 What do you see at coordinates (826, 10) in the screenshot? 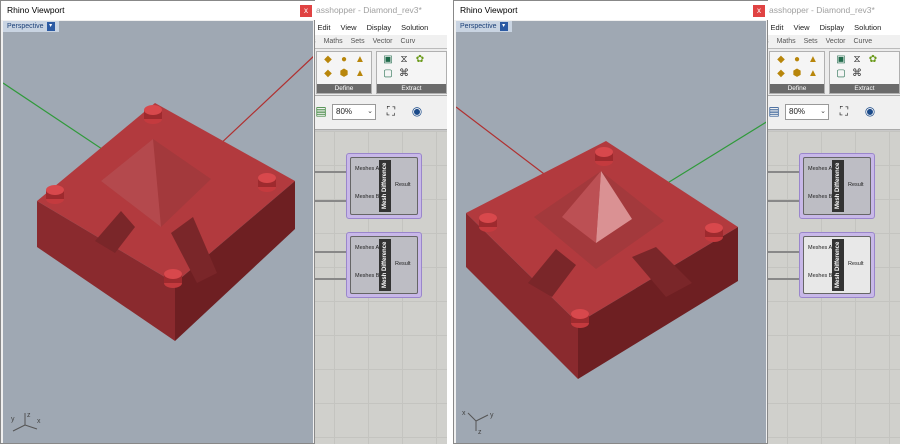
I see `grasshopper-title: asshopper - Diamond_rev3*` at bounding box center [826, 10].